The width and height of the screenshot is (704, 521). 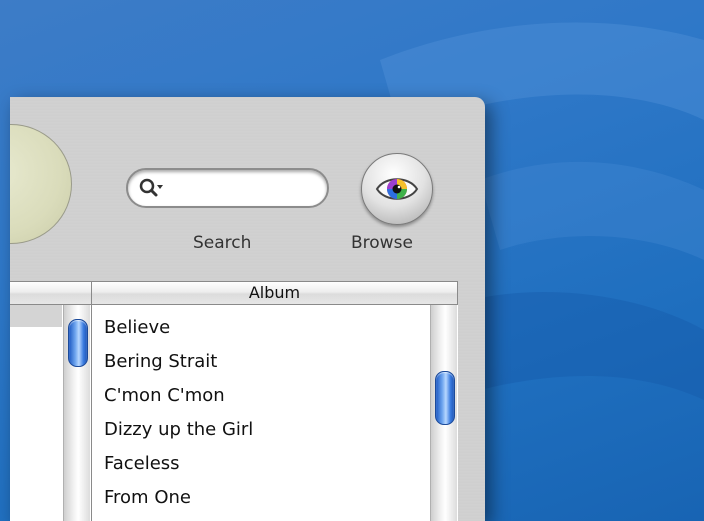 What do you see at coordinates (172, 328) in the screenshot?
I see `album-item: Believe` at bounding box center [172, 328].